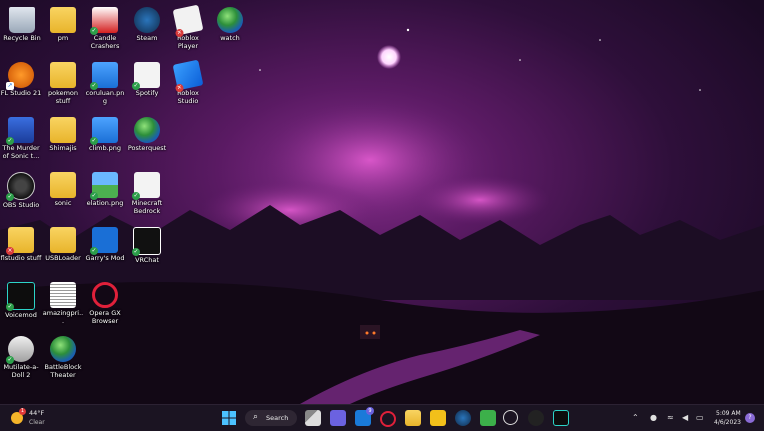 The image size is (764, 431). What do you see at coordinates (188, 42) in the screenshot?
I see `desktop-icon-label: Roblox Player` at bounding box center [188, 42].